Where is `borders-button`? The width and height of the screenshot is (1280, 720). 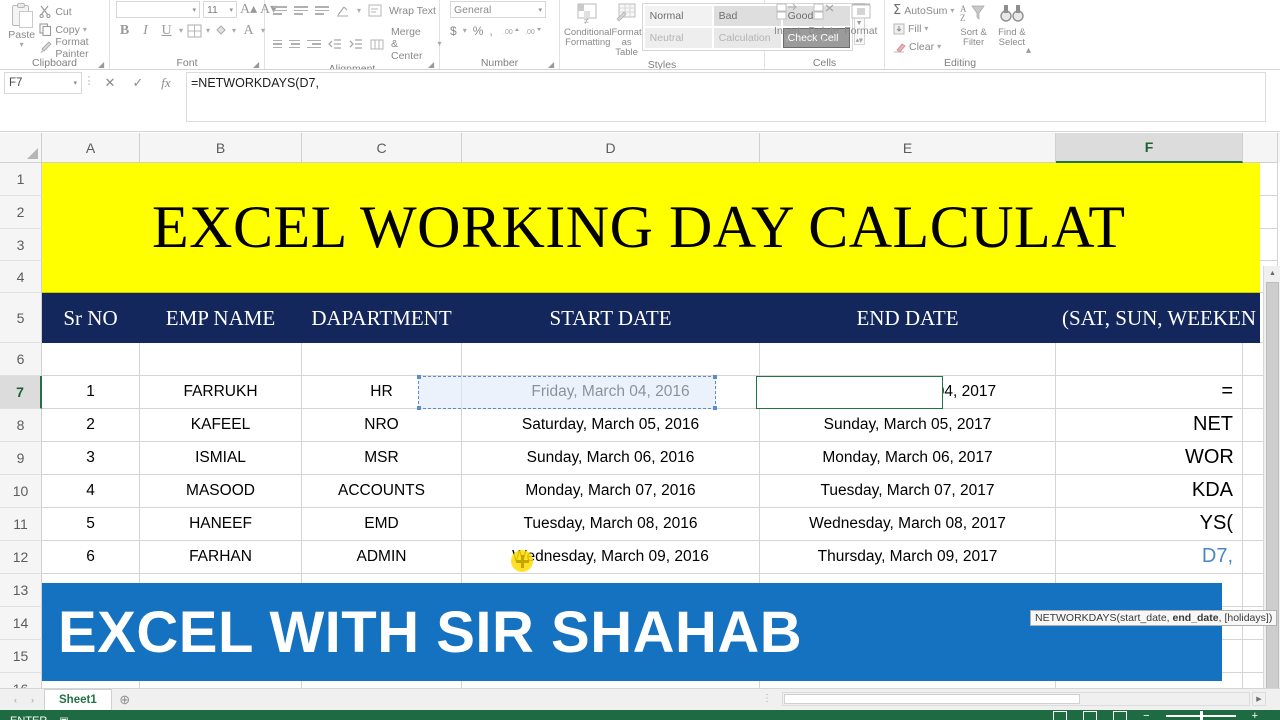
borders-button is located at coordinates (194, 31).